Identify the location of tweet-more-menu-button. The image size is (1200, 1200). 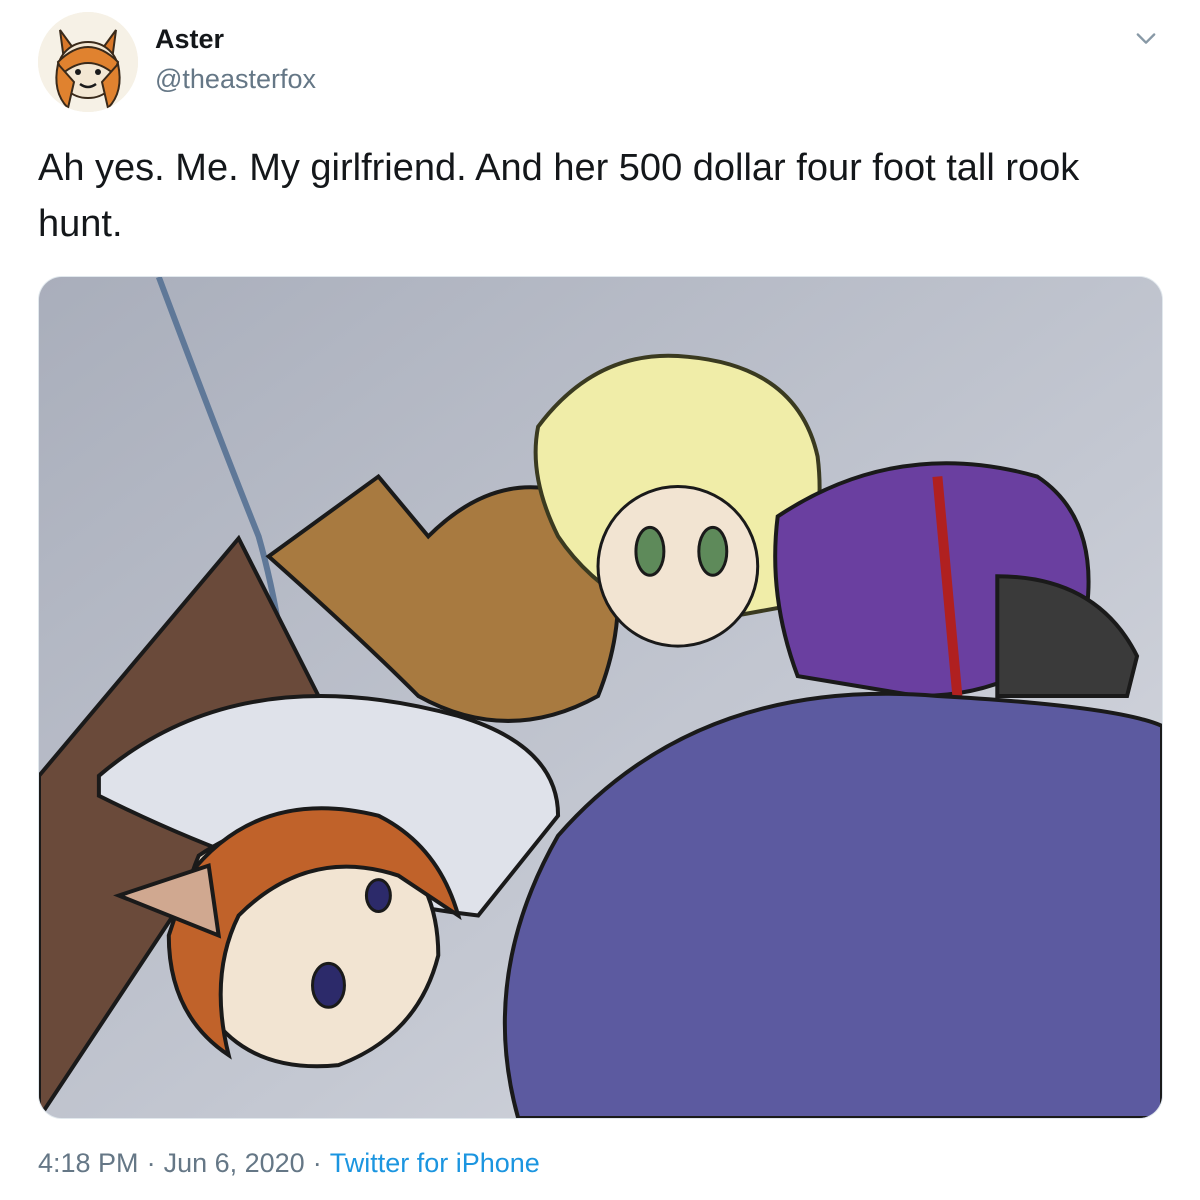
(1146, 38).